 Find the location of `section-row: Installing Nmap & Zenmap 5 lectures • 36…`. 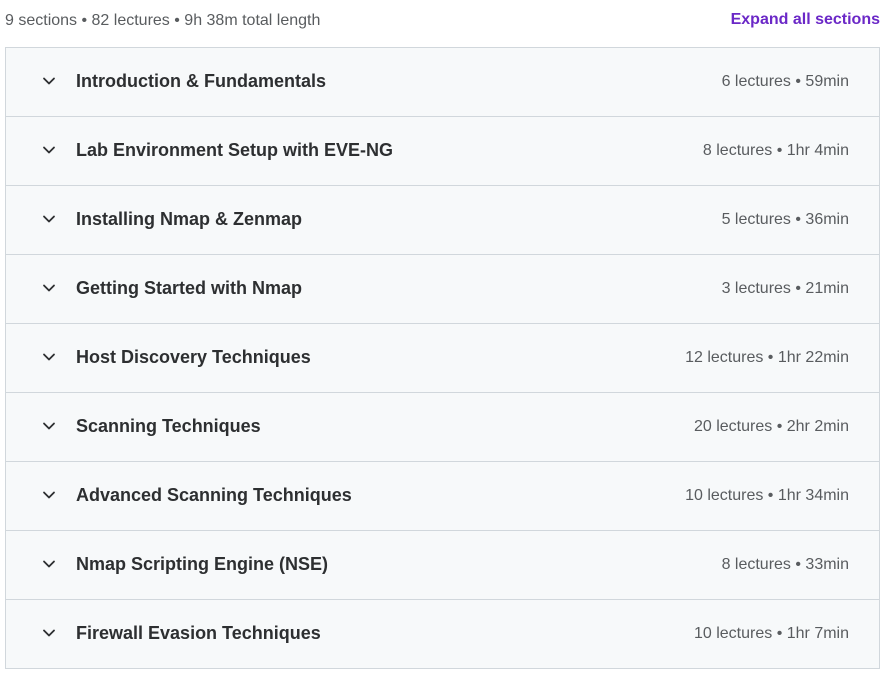

section-row: Installing Nmap & Zenmap 5 lectures • 36… is located at coordinates (442, 220).